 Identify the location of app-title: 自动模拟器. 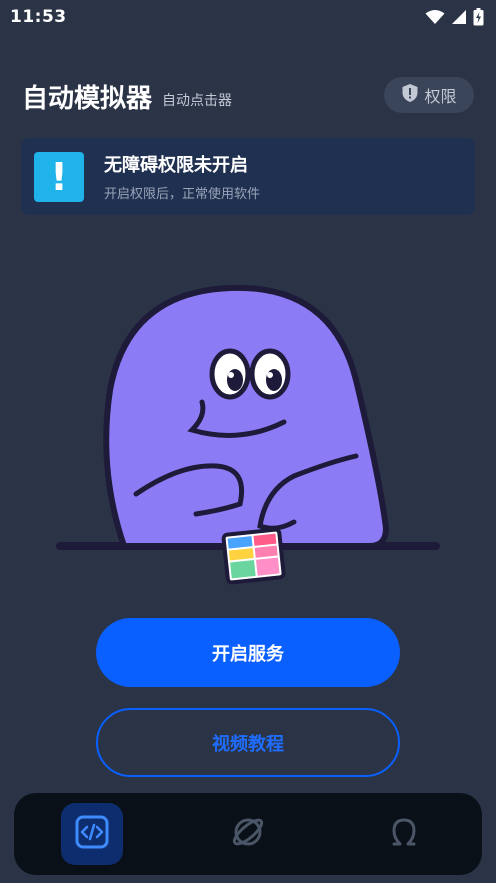
(87, 98).